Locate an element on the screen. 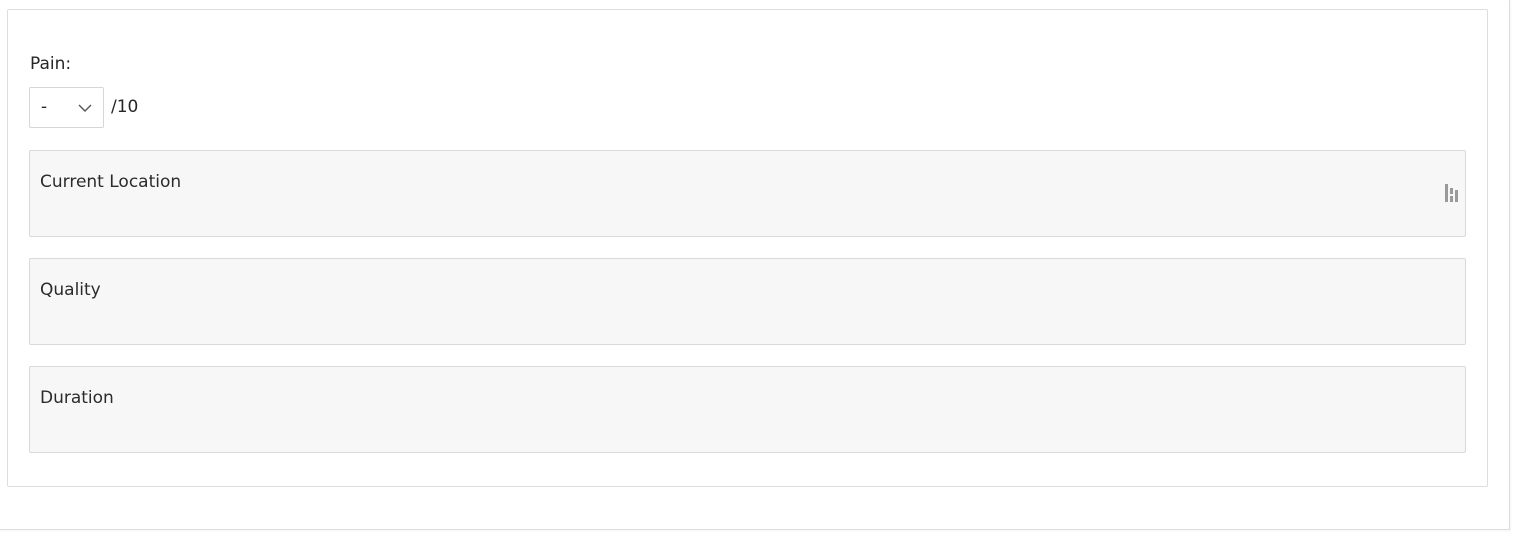 This screenshot has height=539, width=1521. current-location-placeholder: Current Location is located at coordinates (111, 182).